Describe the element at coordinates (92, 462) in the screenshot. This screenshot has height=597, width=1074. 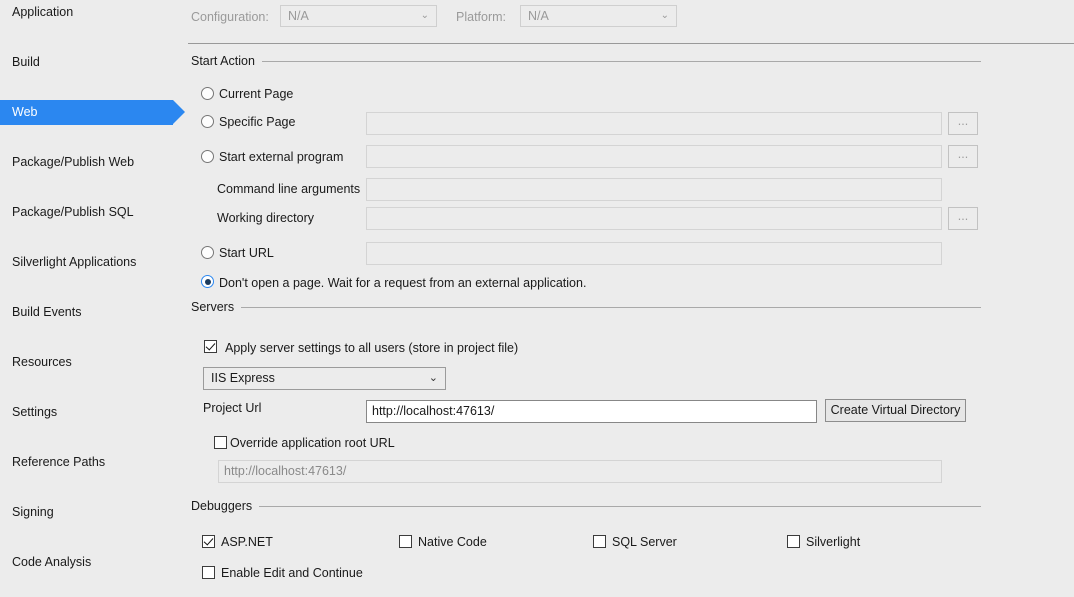
I see `sidebar-item-reference-paths: Reference Paths` at that location.